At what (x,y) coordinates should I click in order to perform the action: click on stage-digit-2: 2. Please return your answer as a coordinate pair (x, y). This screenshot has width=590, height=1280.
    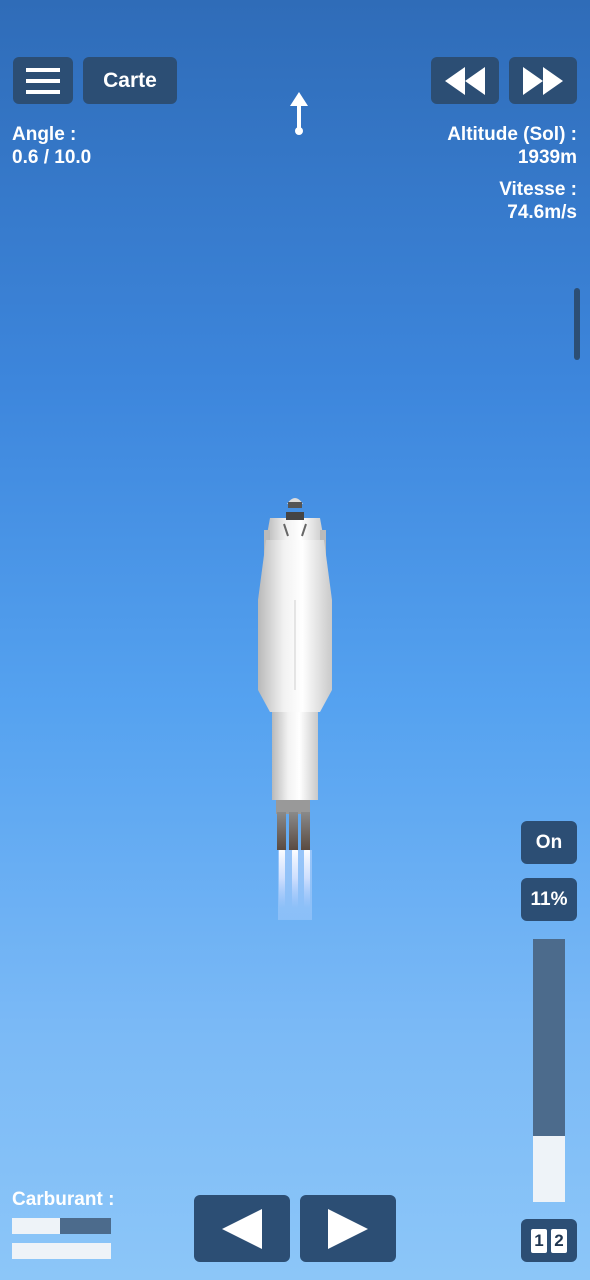
    Looking at the image, I should click on (559, 1240).